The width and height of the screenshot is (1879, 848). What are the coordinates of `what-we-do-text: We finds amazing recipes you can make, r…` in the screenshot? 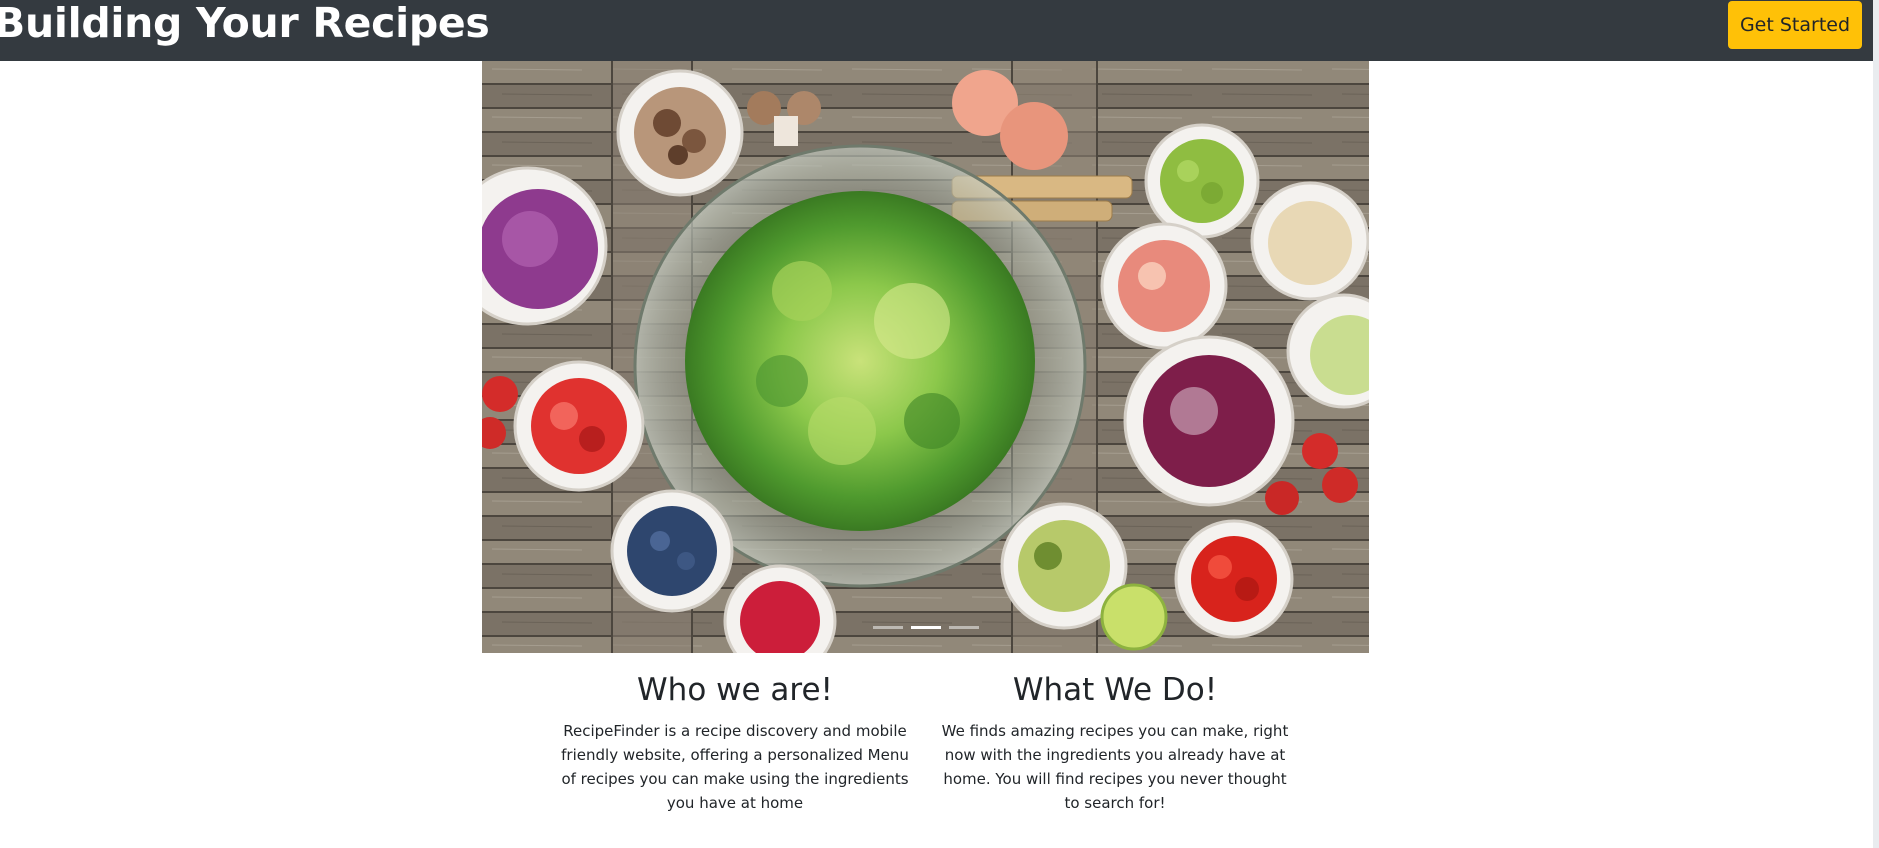 It's located at (1115, 767).